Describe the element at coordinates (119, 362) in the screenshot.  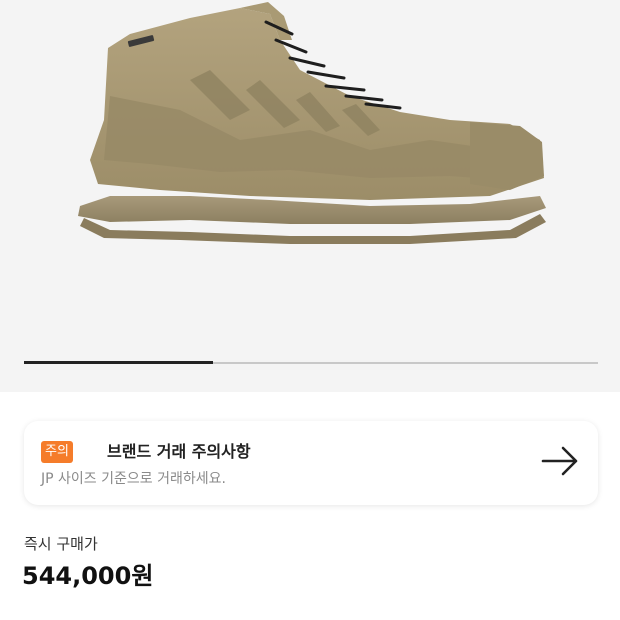
I see `gallery-progress-fill` at that location.